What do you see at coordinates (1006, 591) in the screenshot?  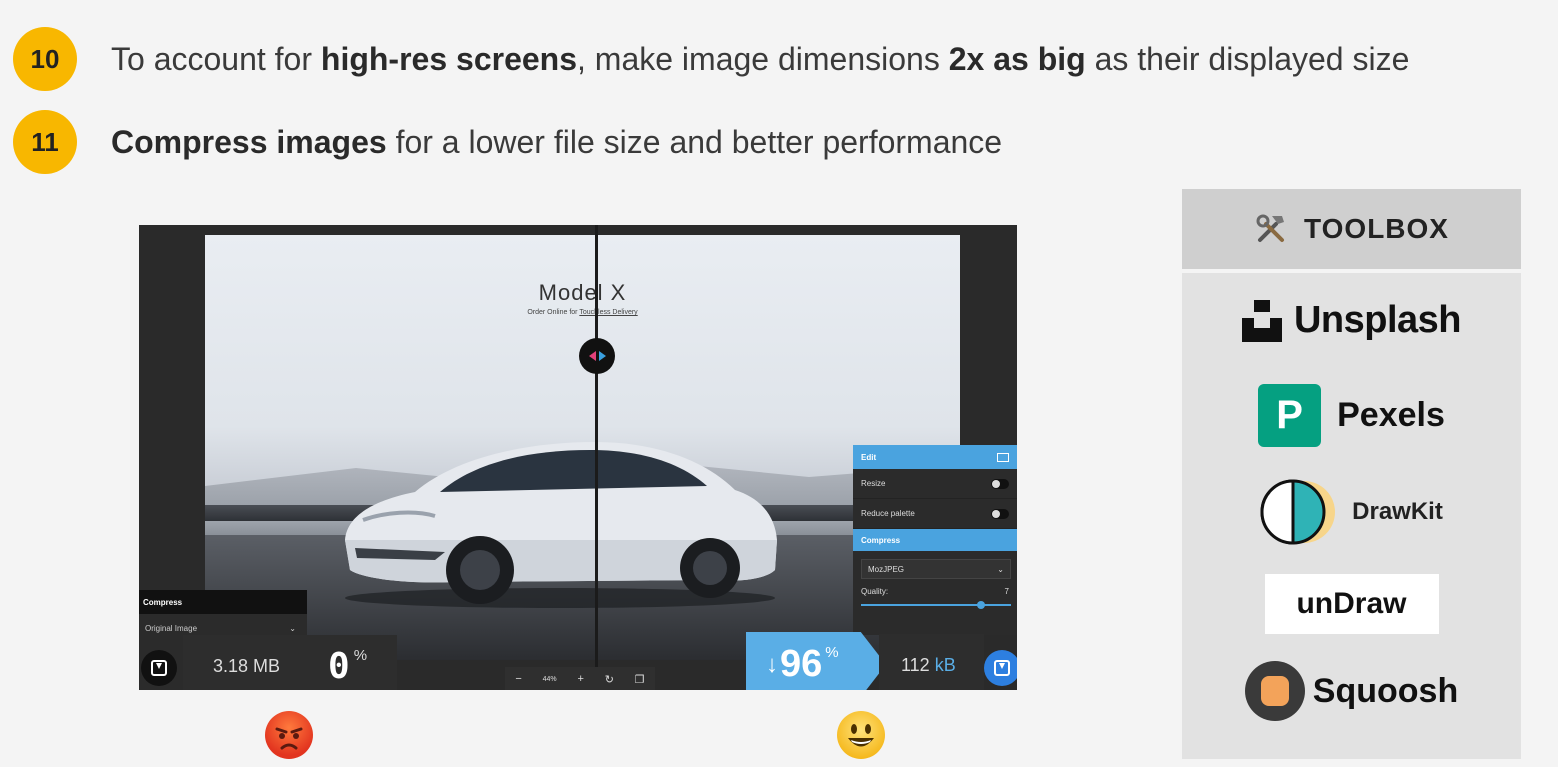 I see `quality-value: 7` at bounding box center [1006, 591].